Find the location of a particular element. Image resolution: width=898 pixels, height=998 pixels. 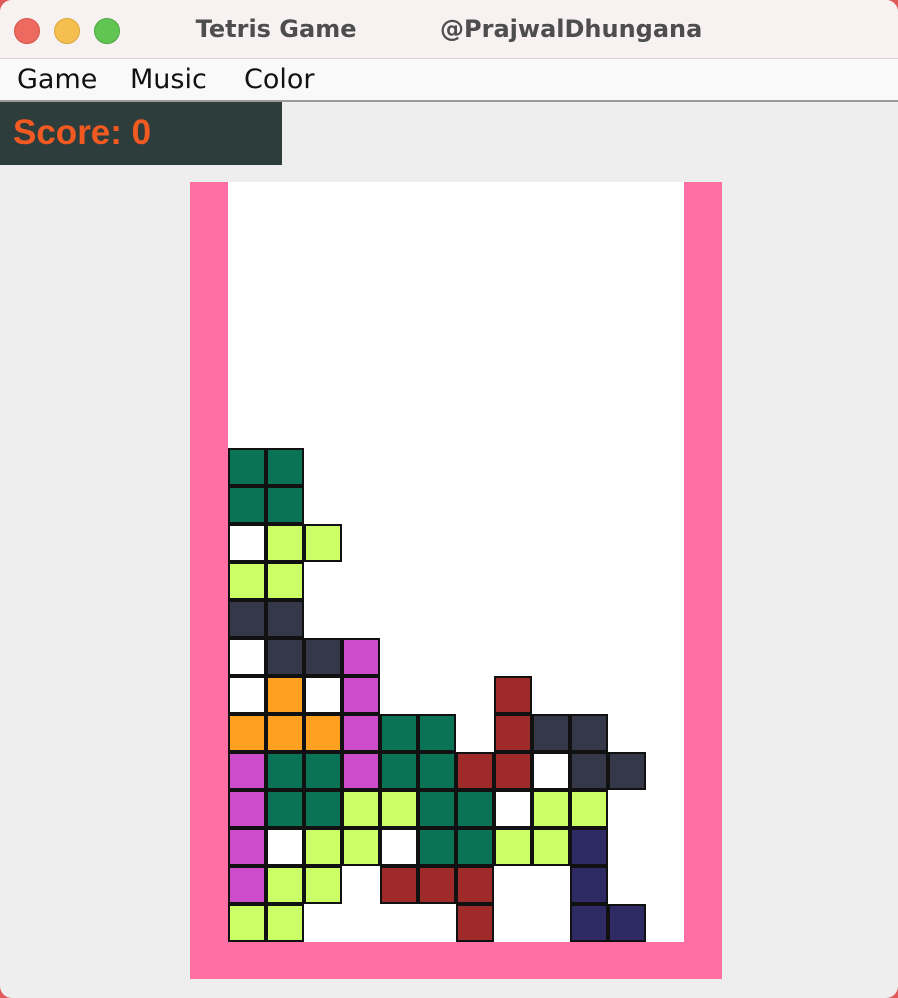

menu-music: Music is located at coordinates (168, 79).